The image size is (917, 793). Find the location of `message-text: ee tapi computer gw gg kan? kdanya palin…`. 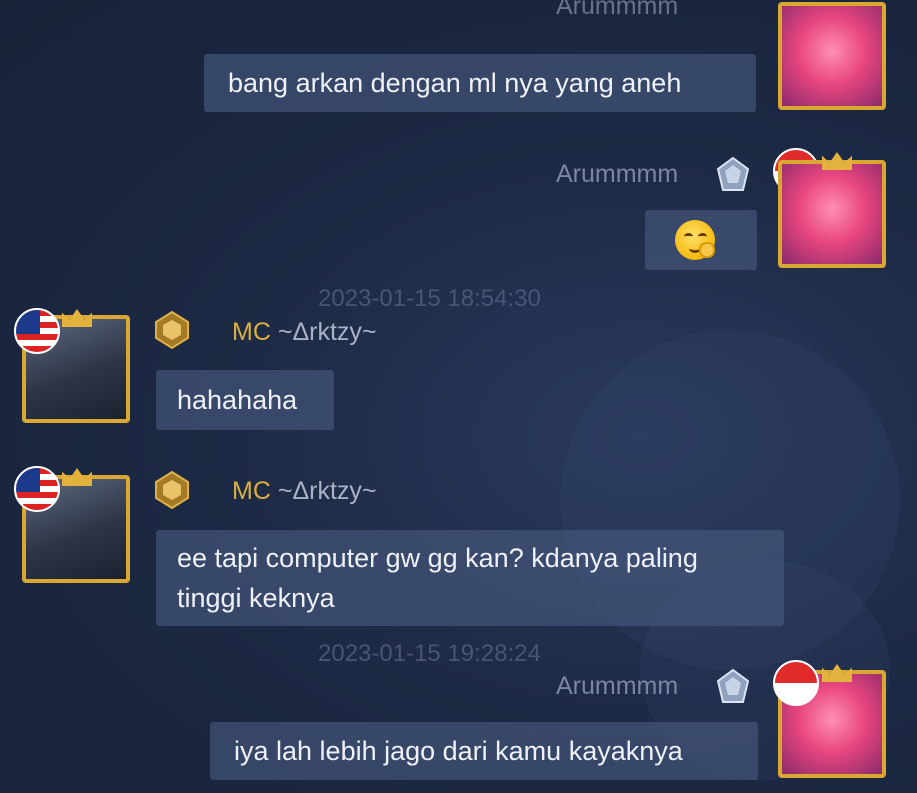

message-text: ee tapi computer gw gg kan? kdanya palin… is located at coordinates (437, 578).